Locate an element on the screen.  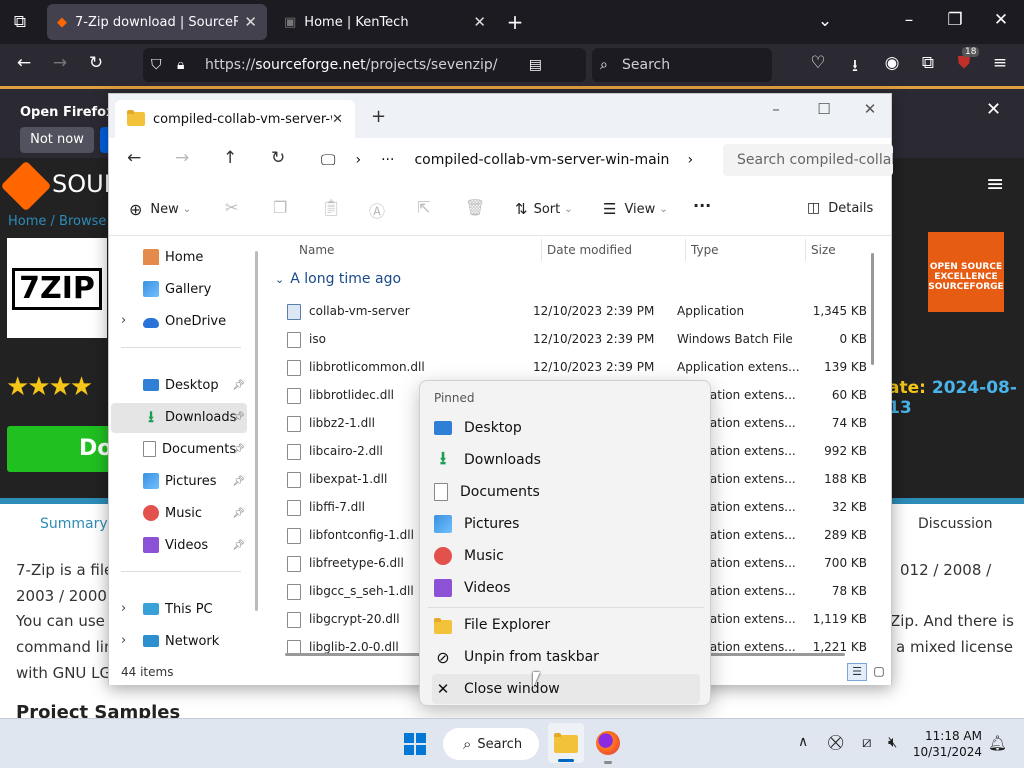
start-windows-icon is located at coordinates (415, 744).